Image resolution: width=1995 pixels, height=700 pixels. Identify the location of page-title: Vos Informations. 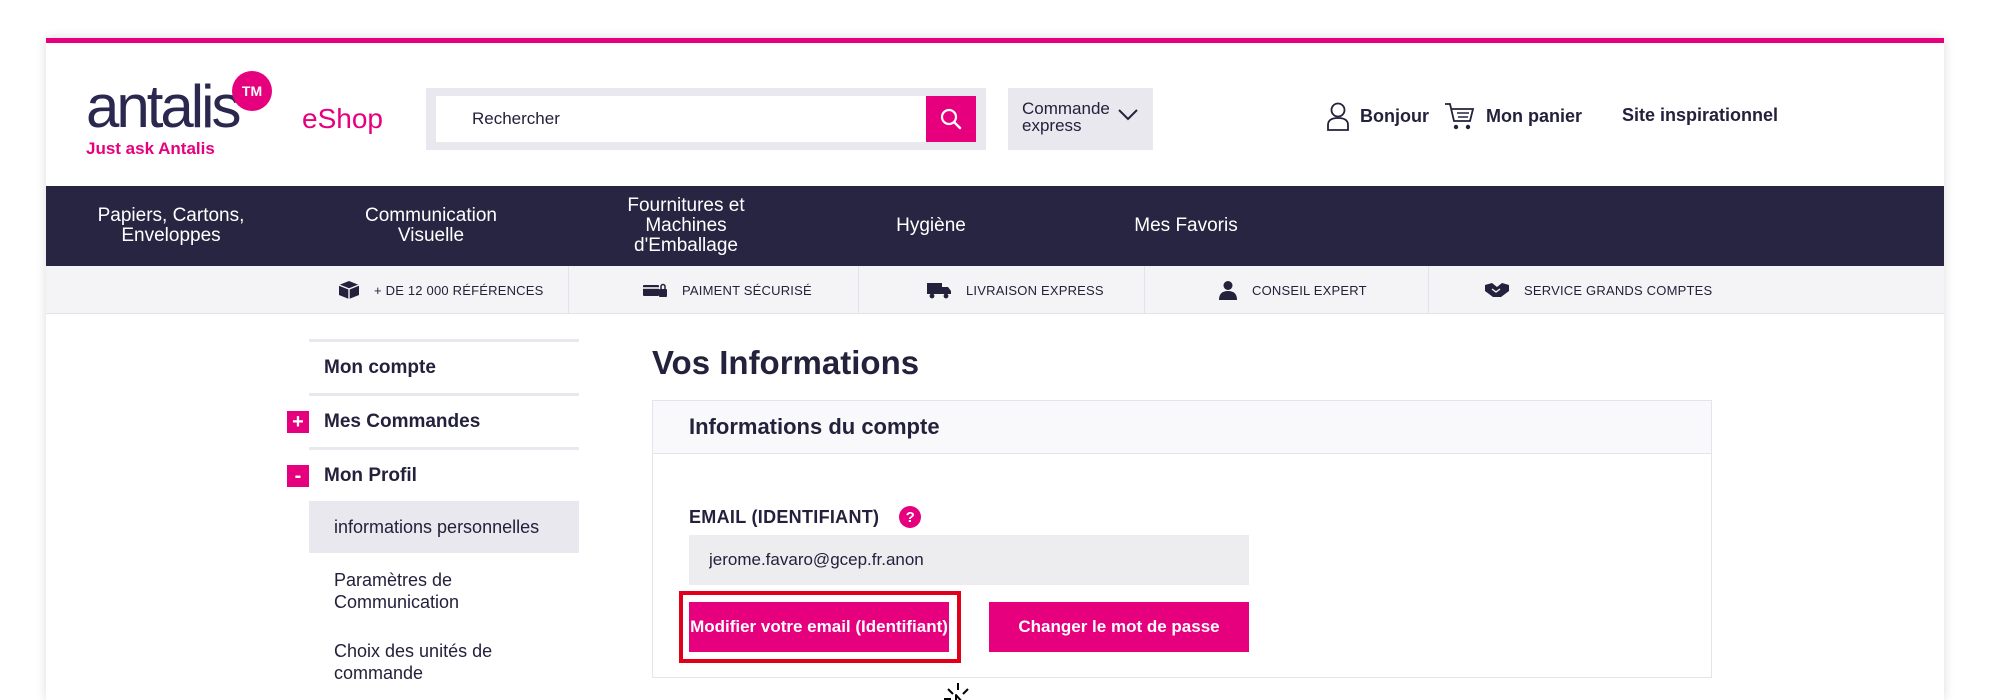
(786, 362).